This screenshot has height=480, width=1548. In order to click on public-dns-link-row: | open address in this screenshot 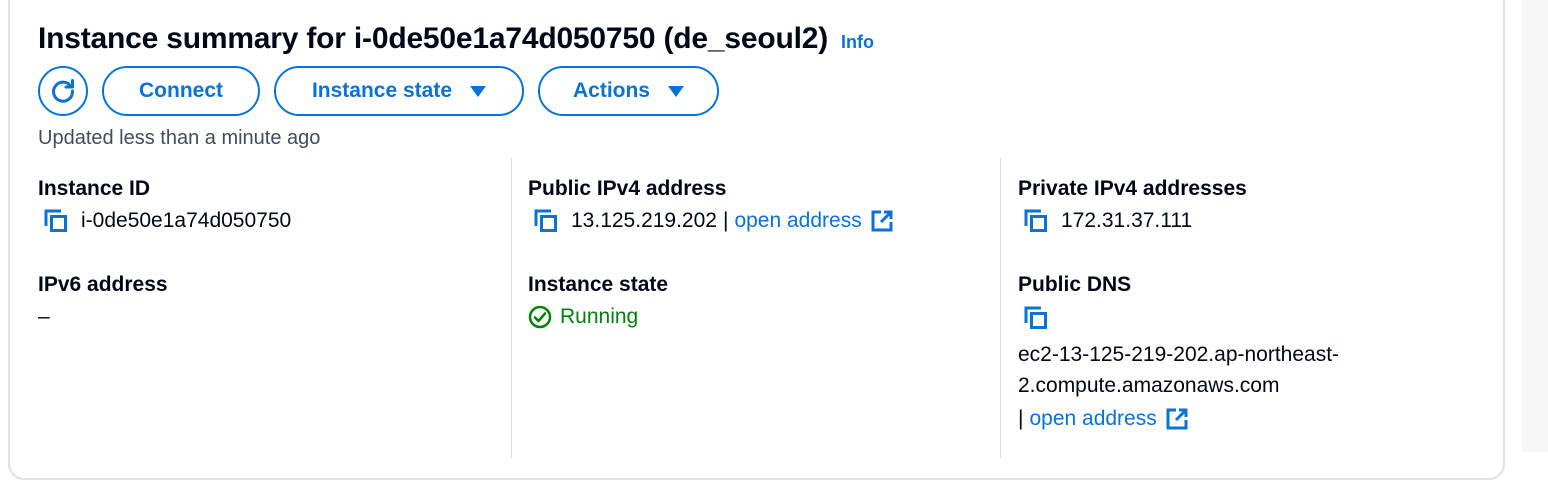, I will do `click(1103, 419)`.